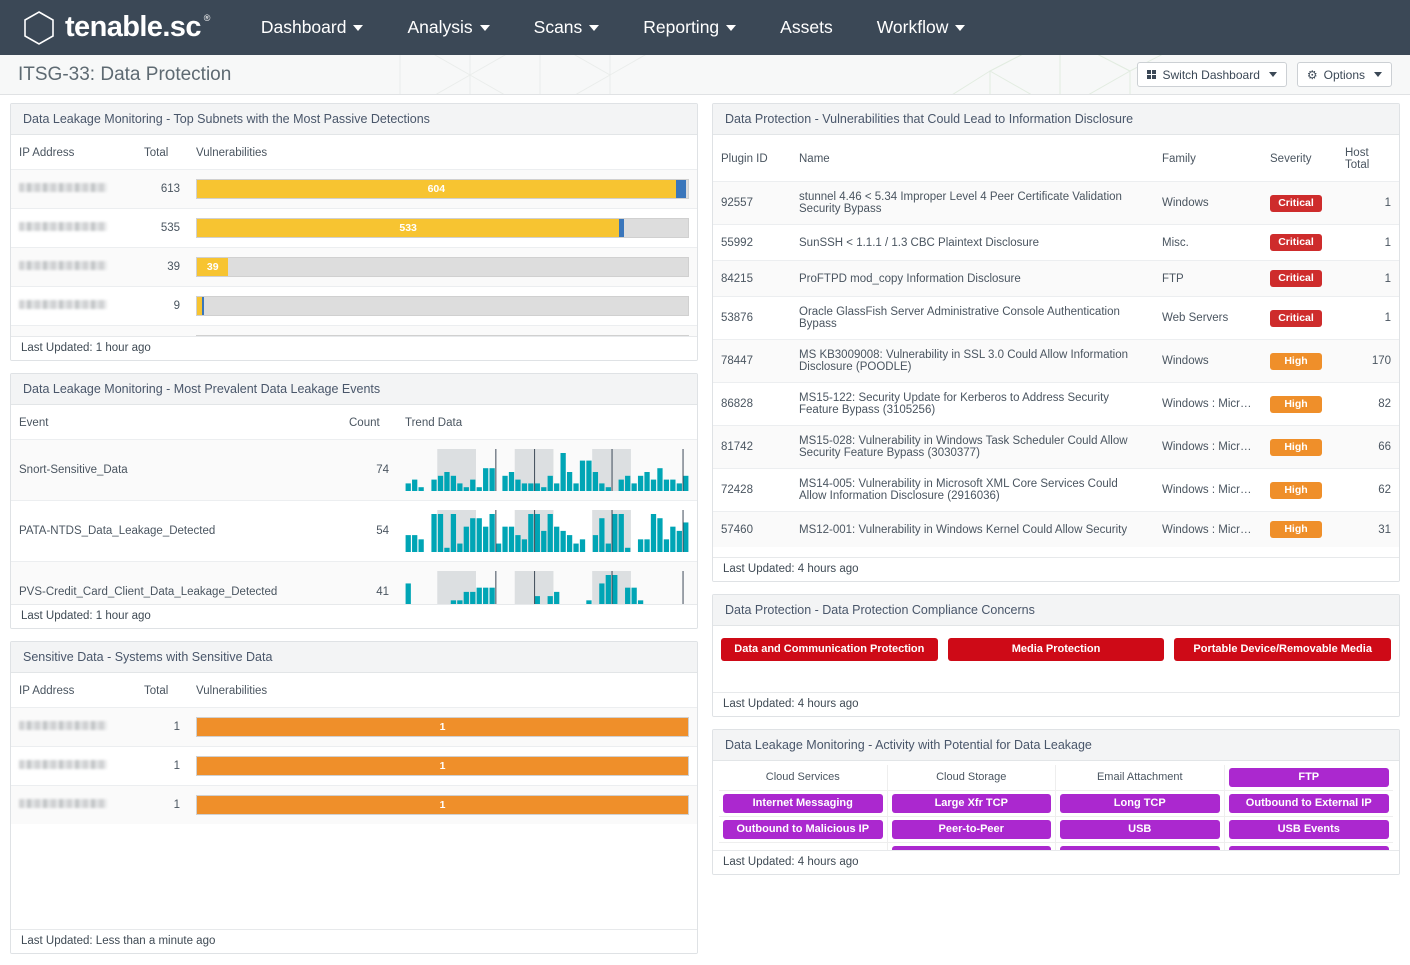  What do you see at coordinates (442, 330) in the screenshot?
I see `cell-vulnerability-bar` at bounding box center [442, 330].